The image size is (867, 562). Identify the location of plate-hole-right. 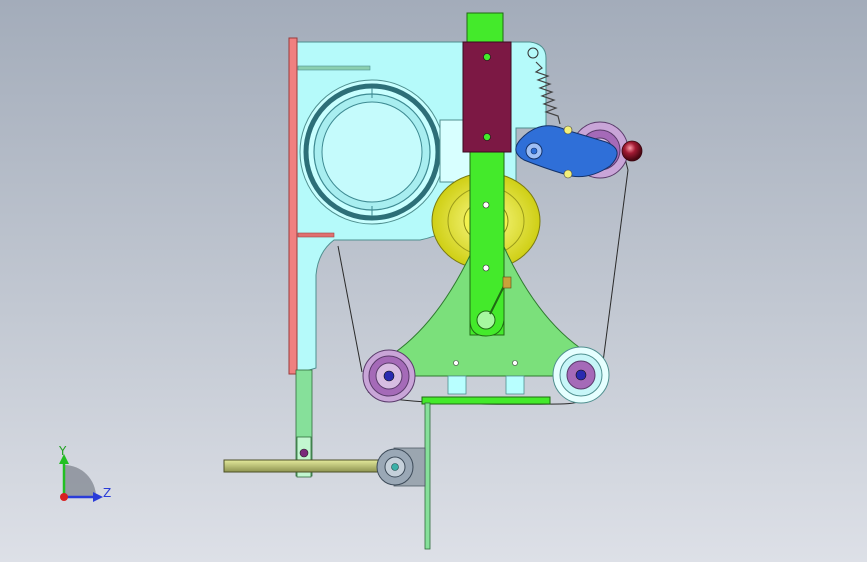
(515, 363).